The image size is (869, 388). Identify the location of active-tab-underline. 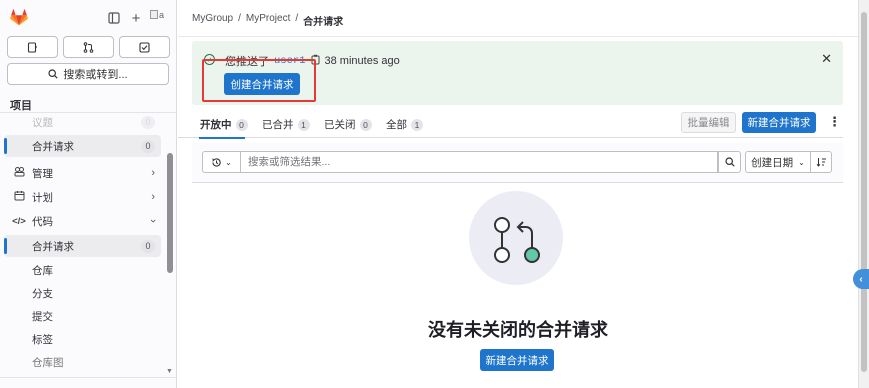
(222, 138).